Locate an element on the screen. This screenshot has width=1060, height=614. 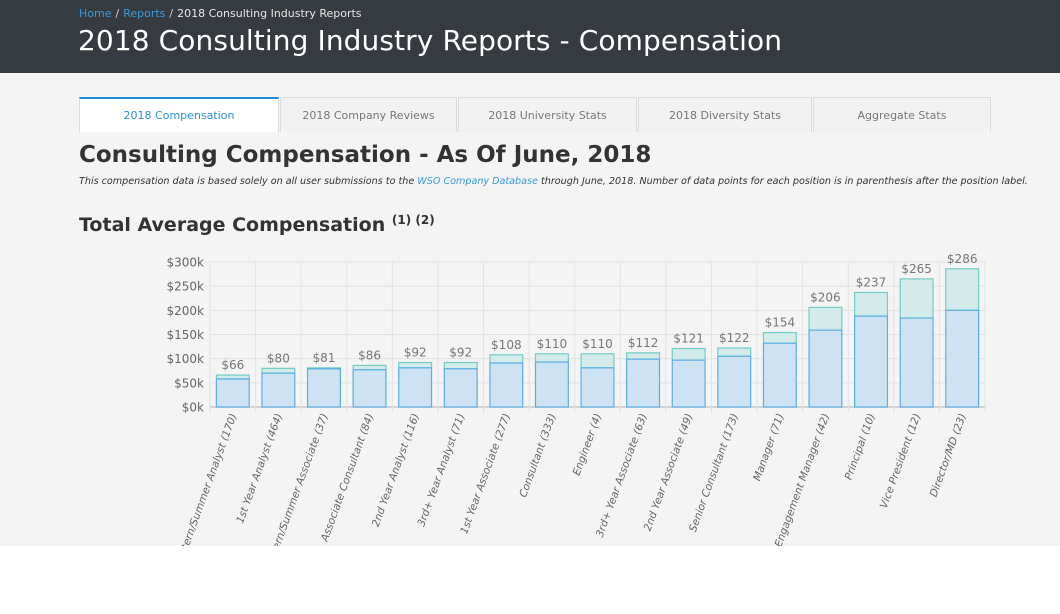
x-tick-label: Senior Consultant (173) is located at coordinates (714, 473).